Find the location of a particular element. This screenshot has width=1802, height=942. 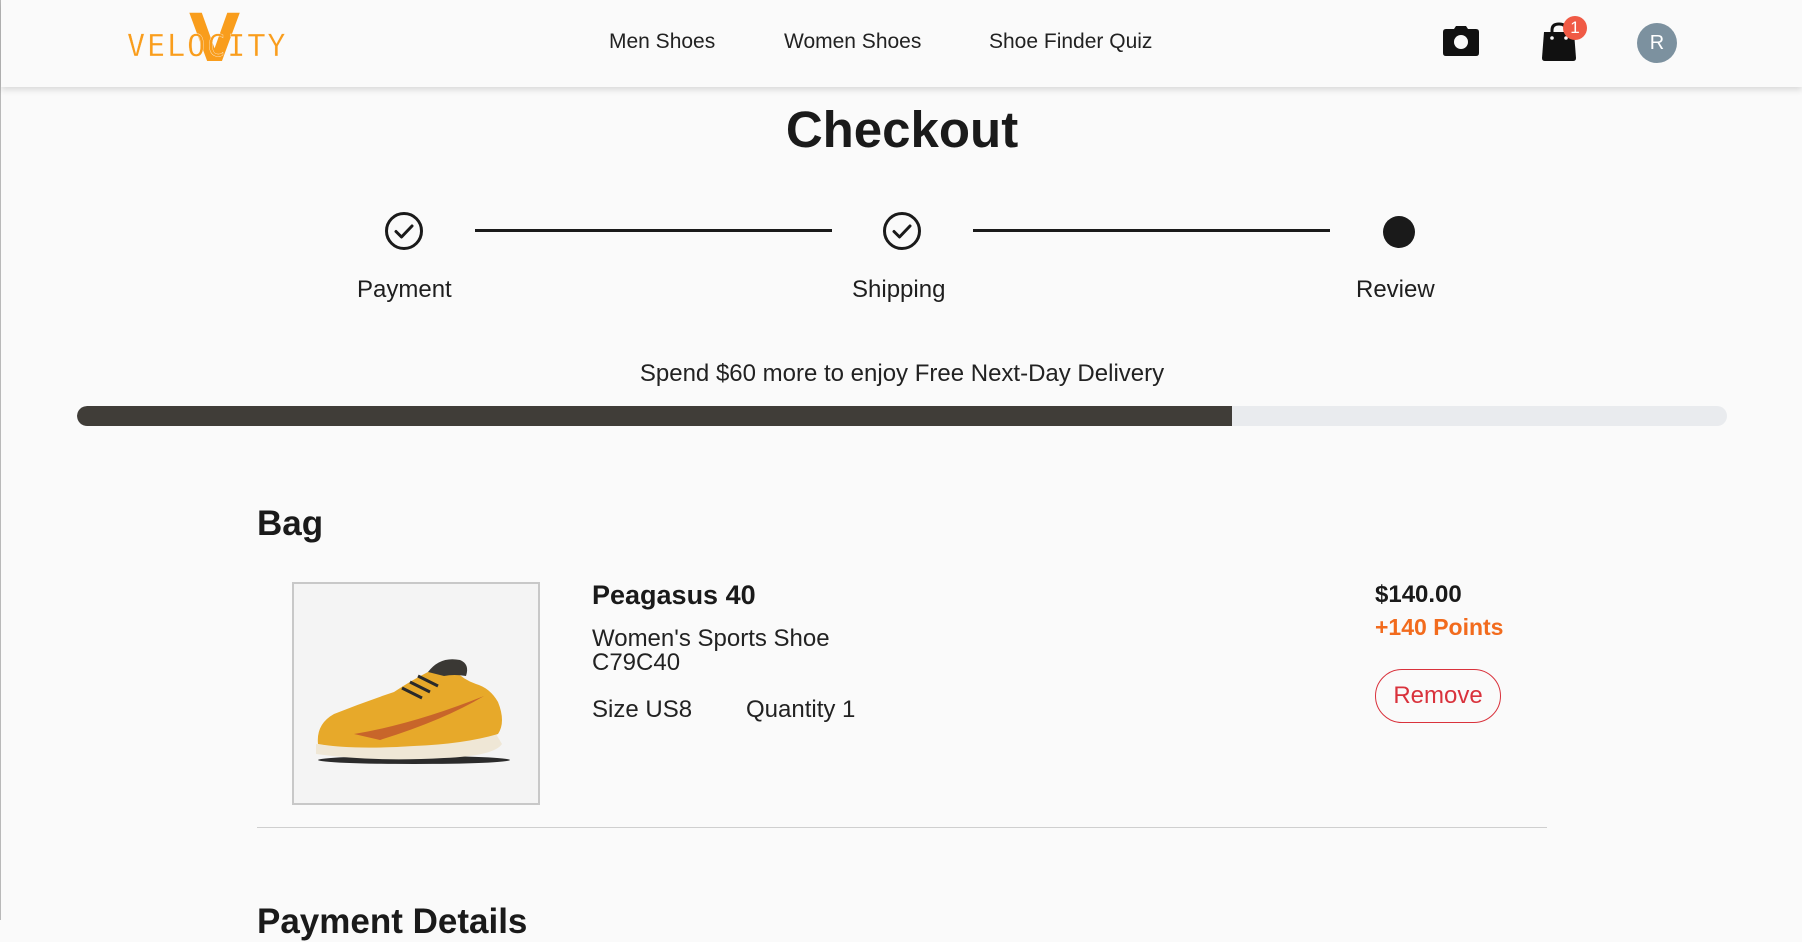

user-avatar: R is located at coordinates (1657, 43).